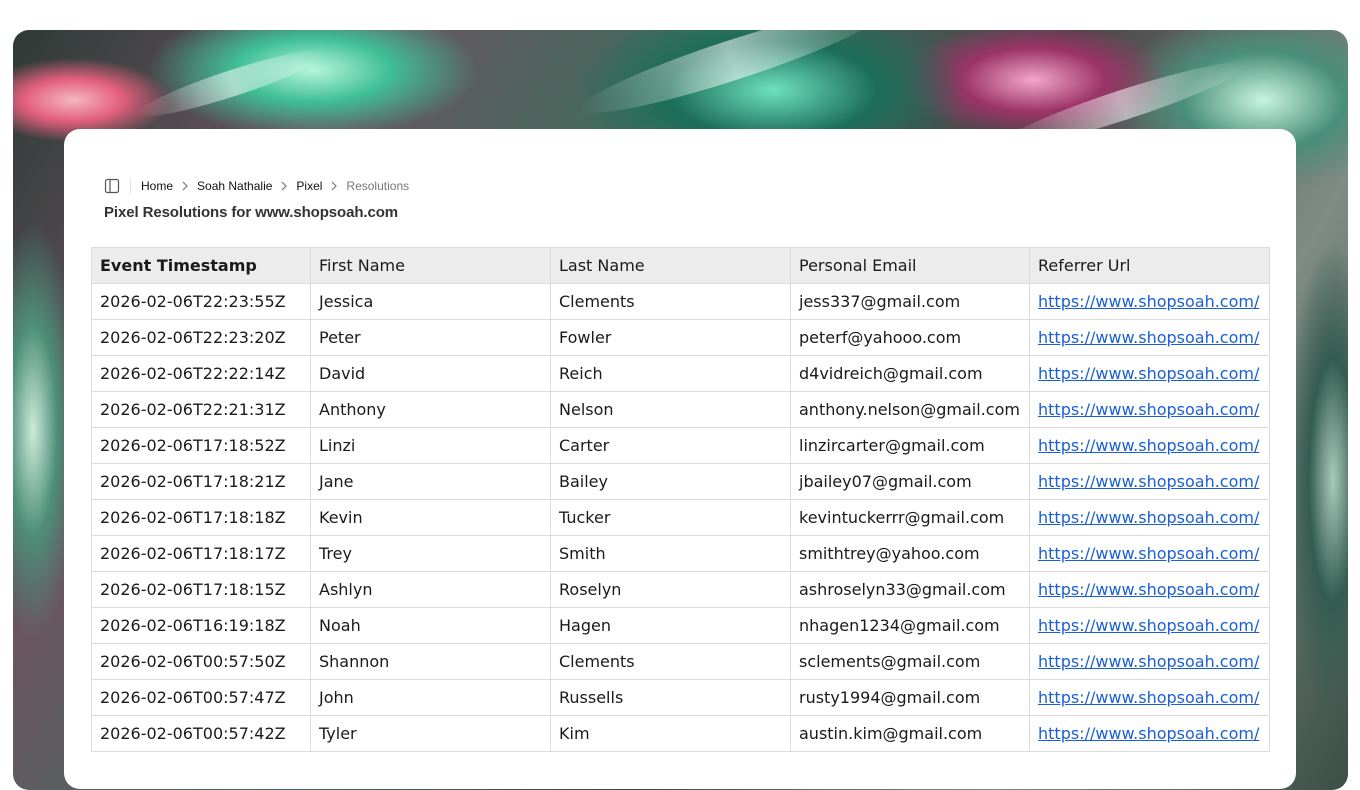 The image size is (1360, 790). Describe the element at coordinates (201, 517) in the screenshot. I see `event-timestamp-cell: 2026-02-06T17:18:18Z` at that location.